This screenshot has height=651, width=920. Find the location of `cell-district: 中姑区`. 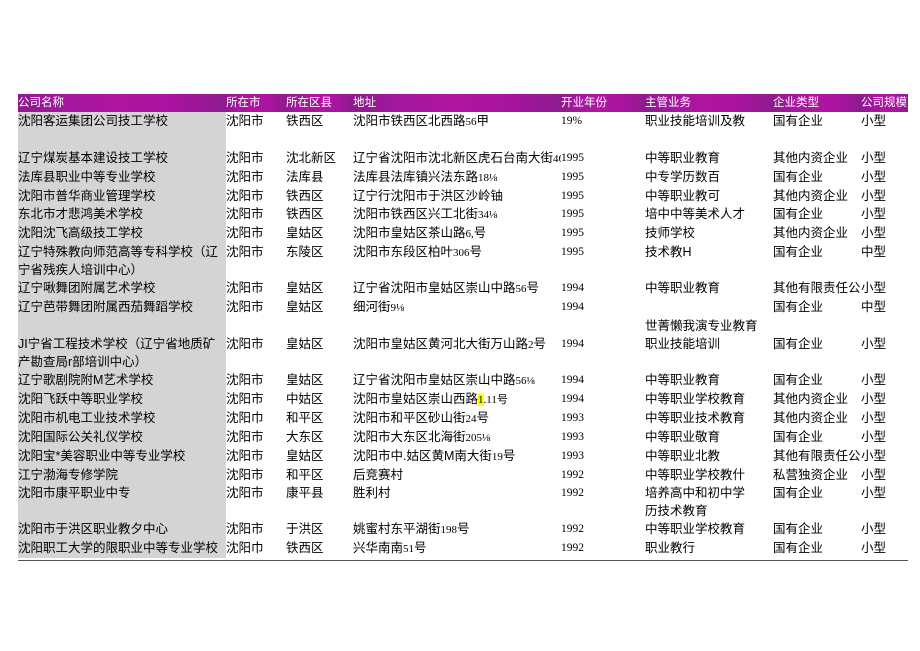

cell-district: 中姑区 is located at coordinates (319, 399).